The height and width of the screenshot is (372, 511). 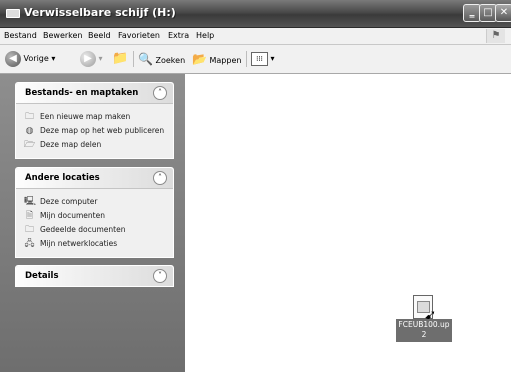 I want to click on back-dropdown-icon: ▾, so click(x=53, y=58).